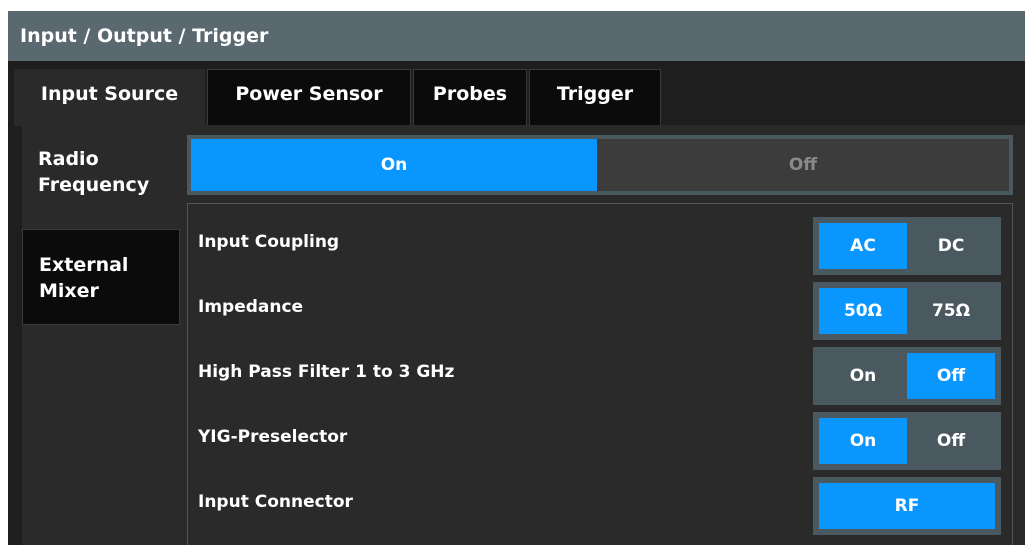 The height and width of the screenshot is (545, 1025). I want to click on setting-row-high-pass-filter: High Pass Filter 1 to 3 GHz On Off, so click(600, 372).